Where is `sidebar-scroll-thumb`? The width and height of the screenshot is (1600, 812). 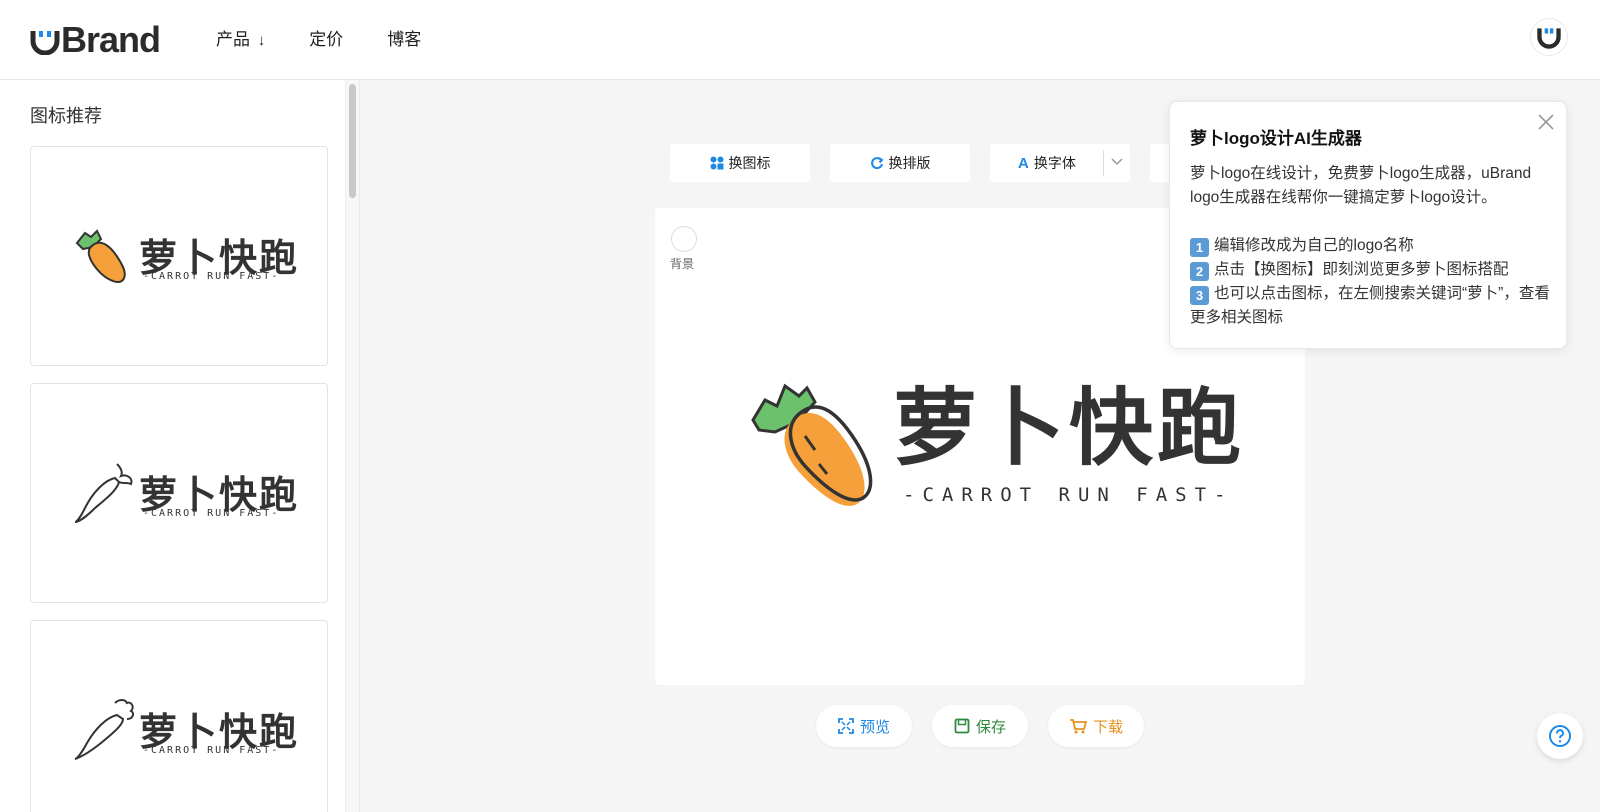 sidebar-scroll-thumb is located at coordinates (352, 141).